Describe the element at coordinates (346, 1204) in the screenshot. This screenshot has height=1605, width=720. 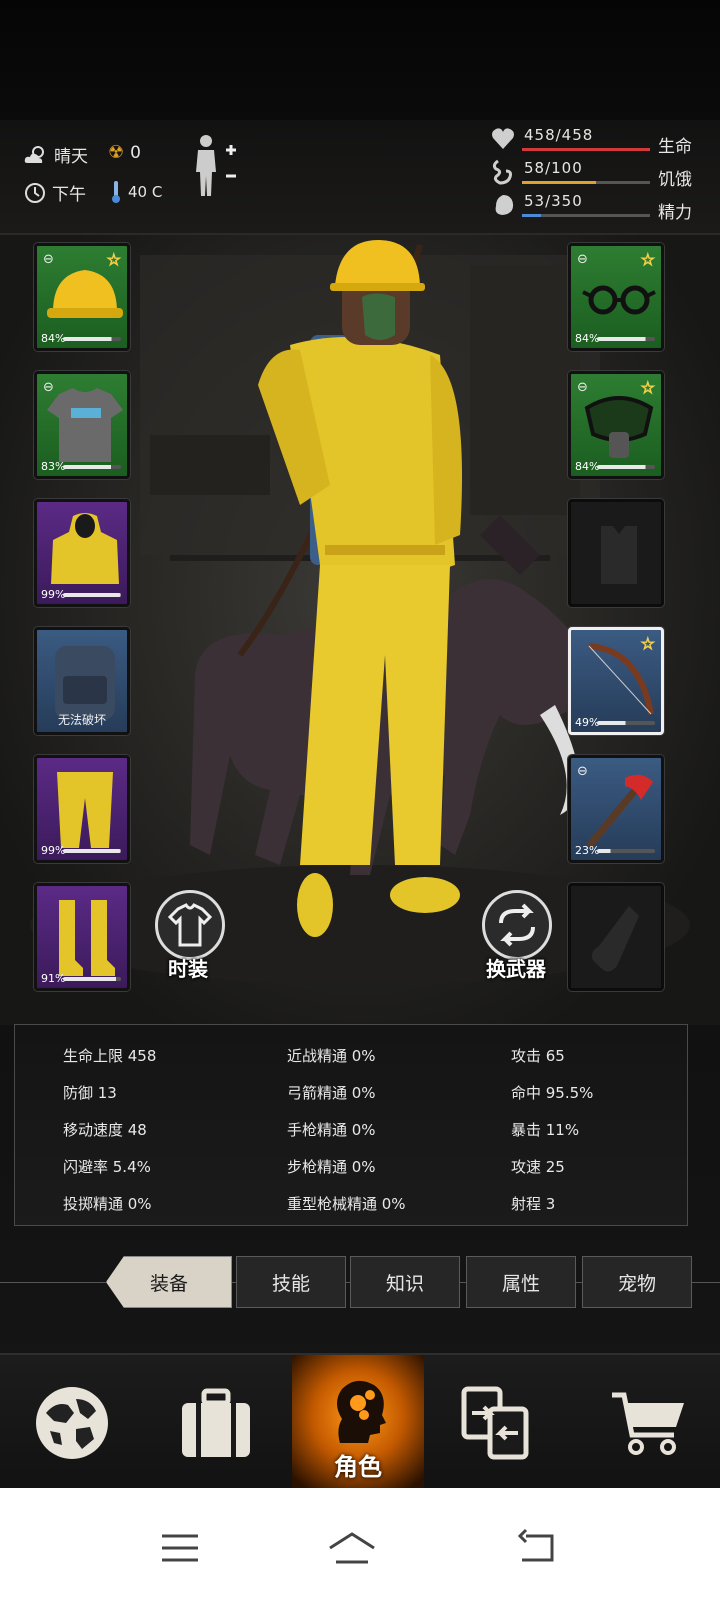
I see `stat-item: 重型枪械精通 0%` at that location.